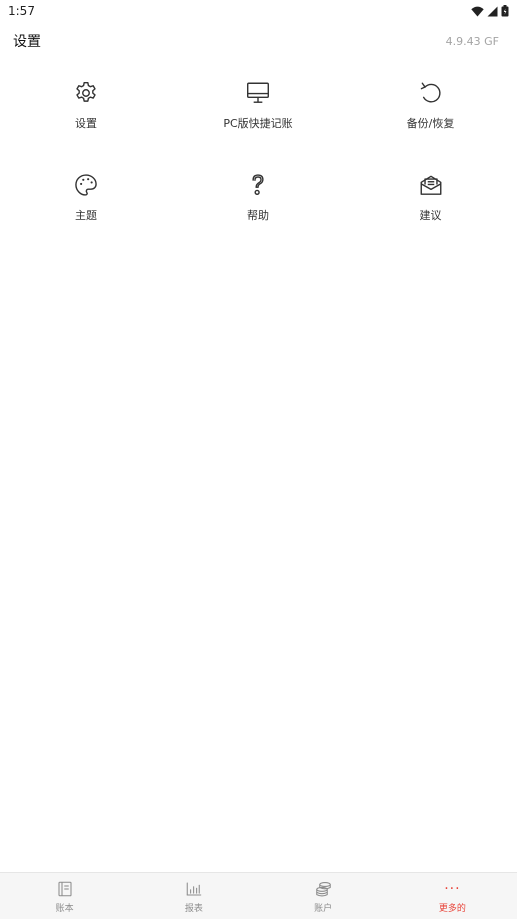 This screenshot has width=517, height=919. I want to click on signal-icon, so click(492, 11).